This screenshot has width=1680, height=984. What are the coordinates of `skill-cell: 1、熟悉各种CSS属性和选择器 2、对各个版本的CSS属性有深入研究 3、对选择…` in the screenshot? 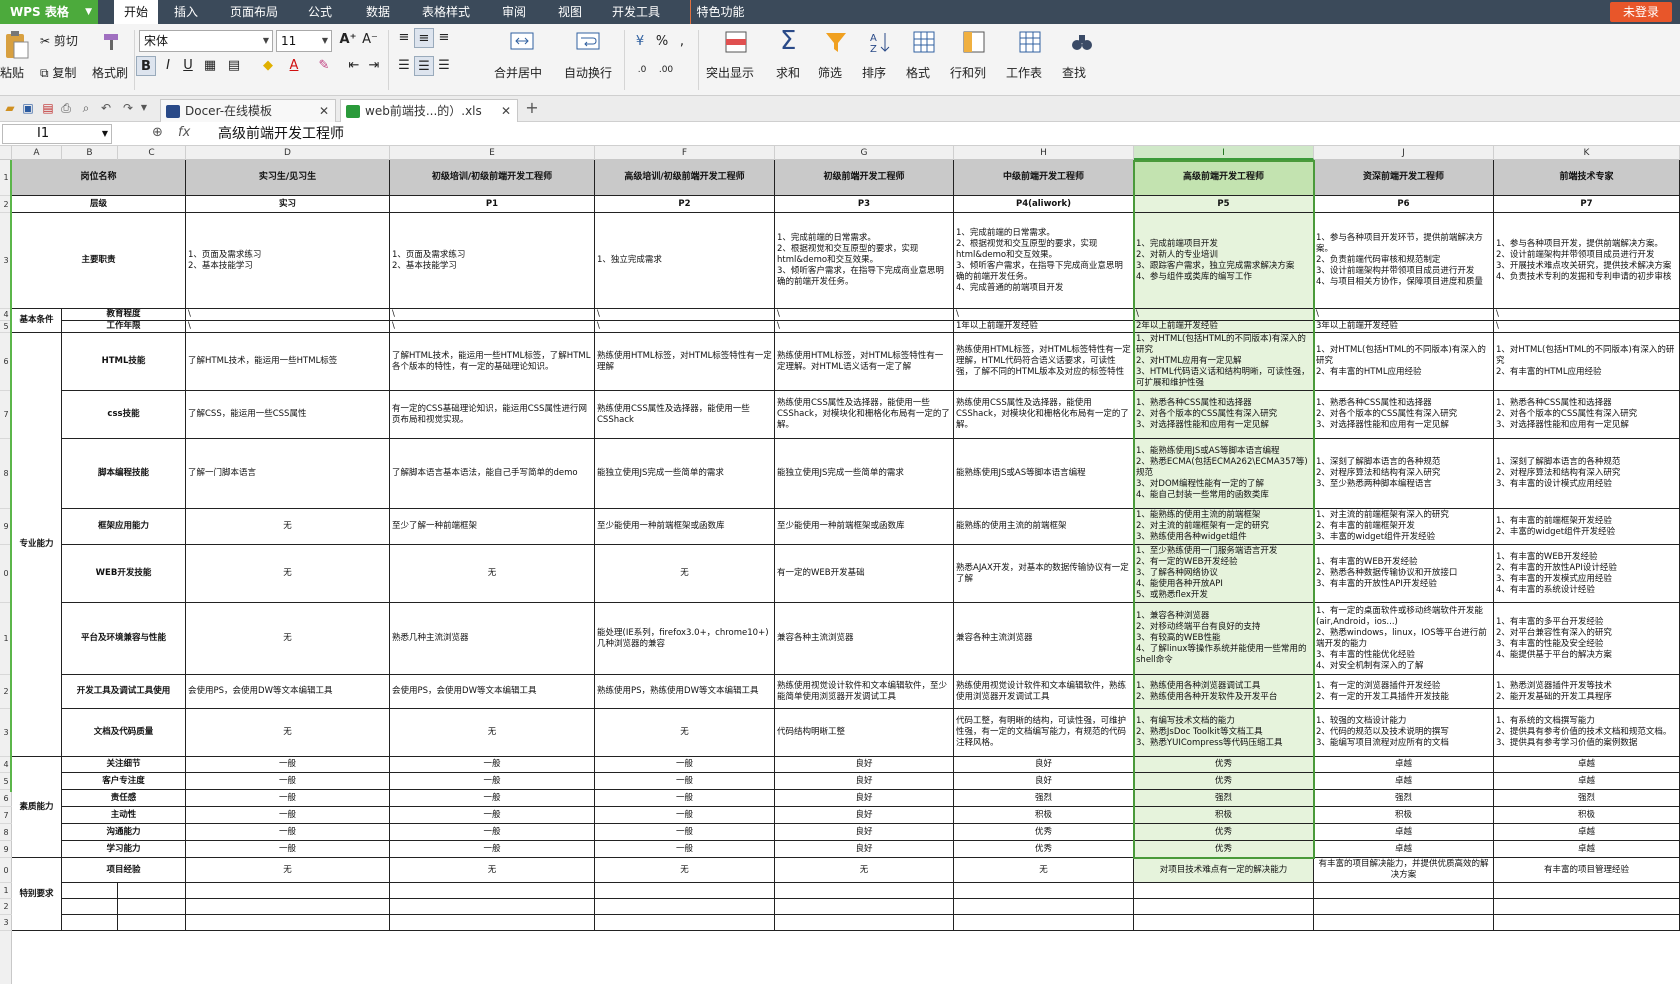 It's located at (1224, 415).